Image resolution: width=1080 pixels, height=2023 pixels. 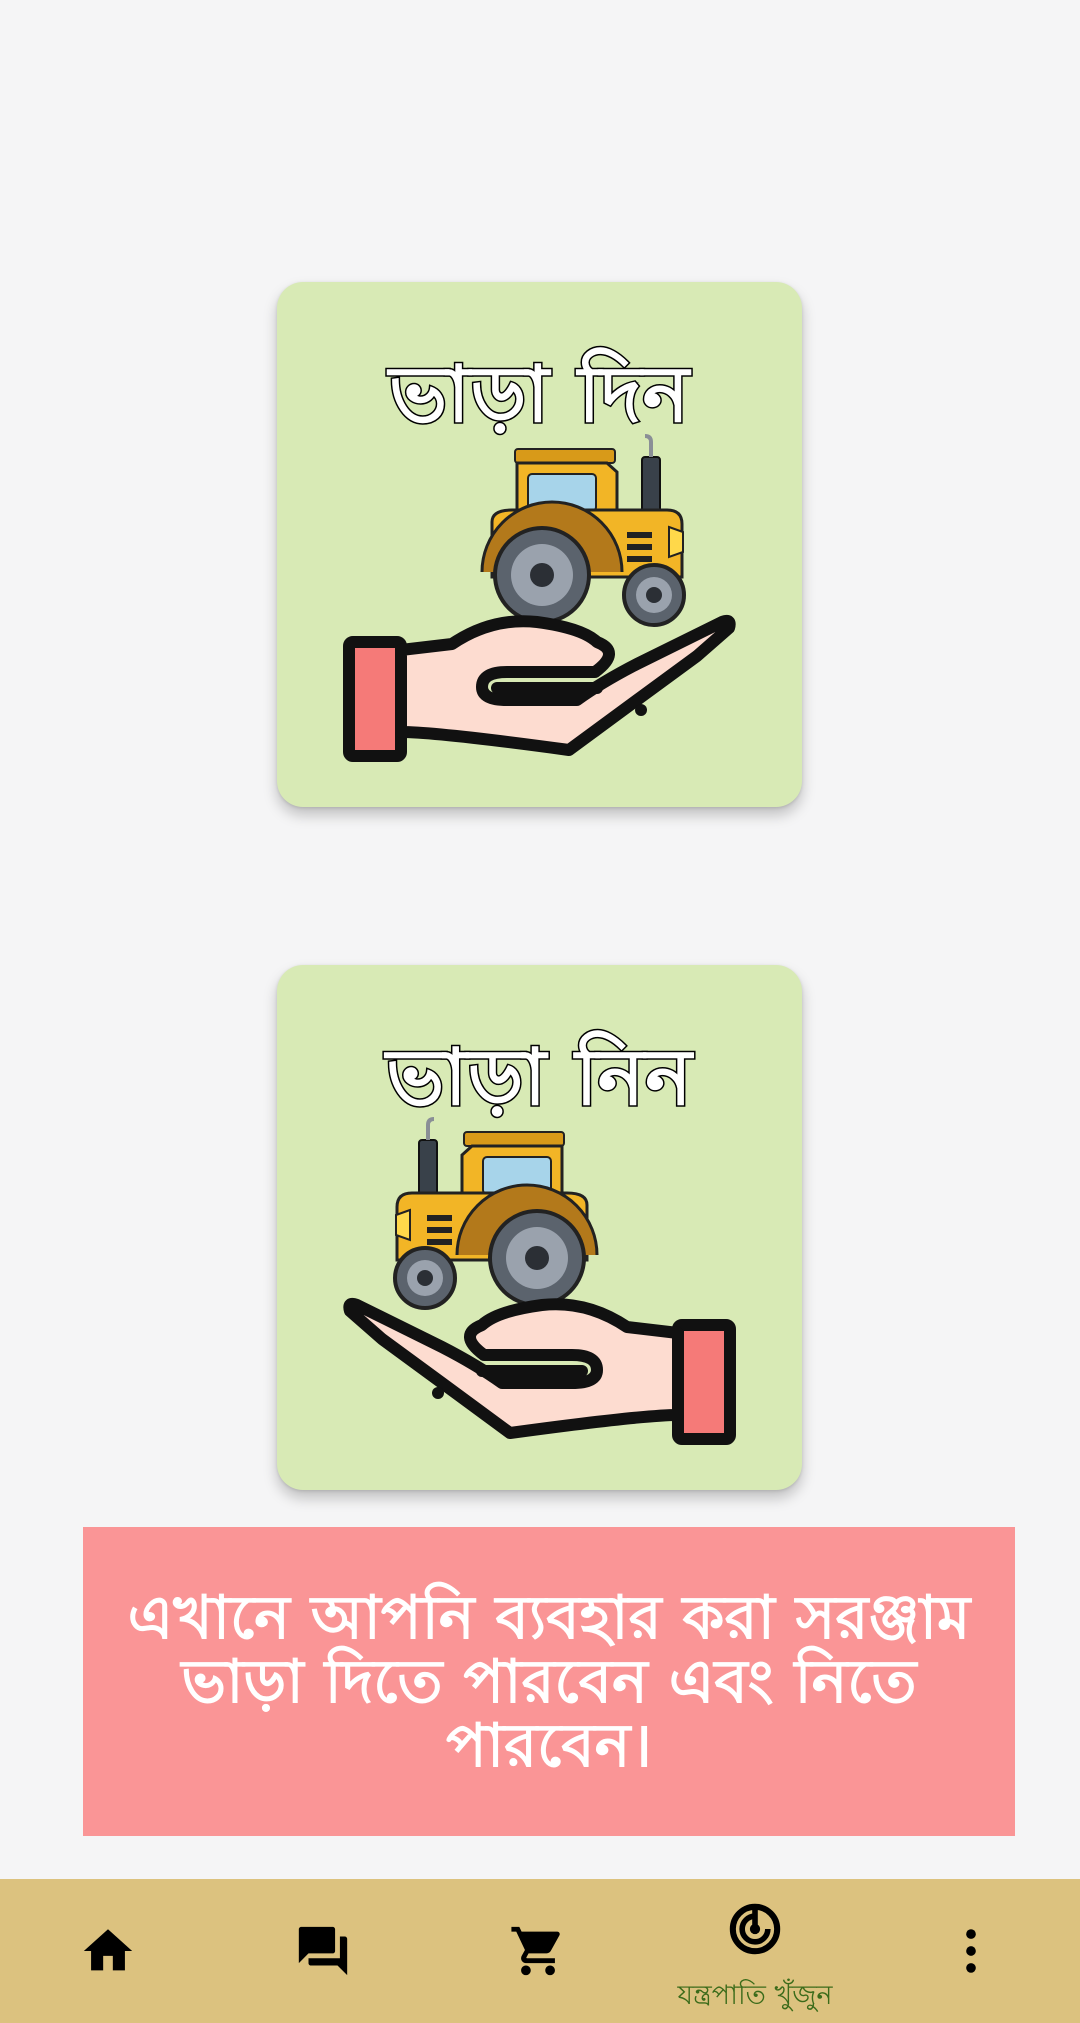 I want to click on rent-out-card: ভাড়া দিন, so click(x=539, y=544).